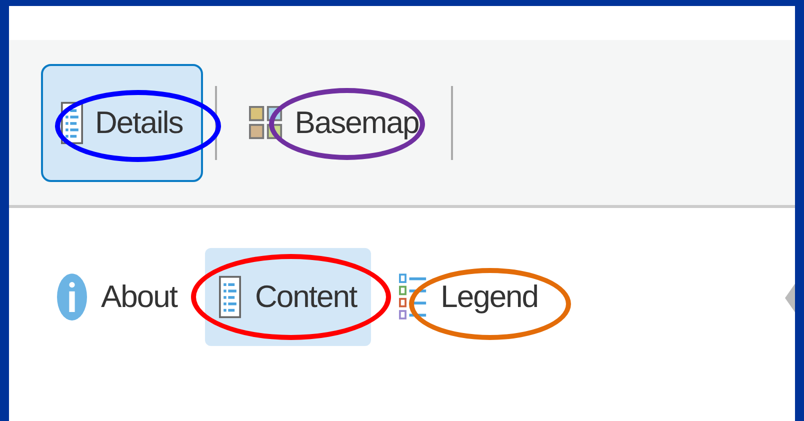  I want to click on toolbar-button: Details, so click(122, 123).